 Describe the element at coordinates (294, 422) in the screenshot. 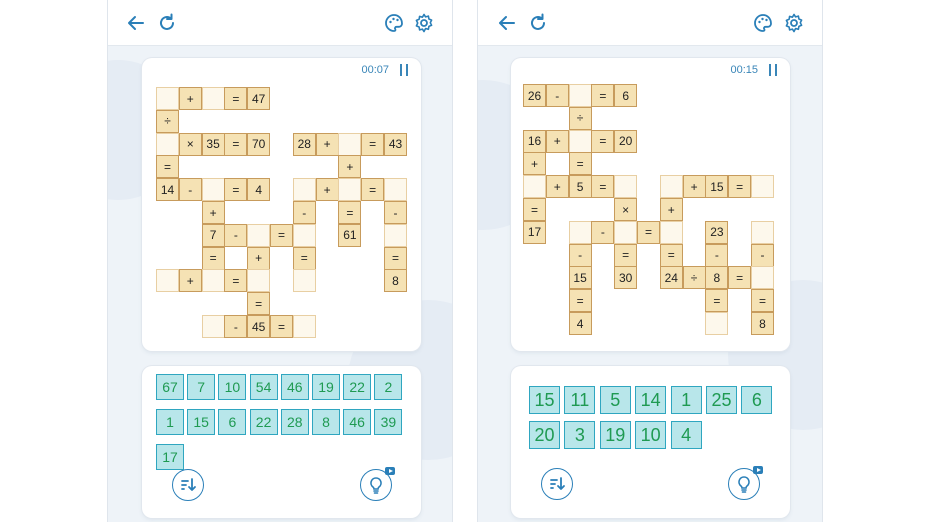

I see `number-tile: 28` at that location.